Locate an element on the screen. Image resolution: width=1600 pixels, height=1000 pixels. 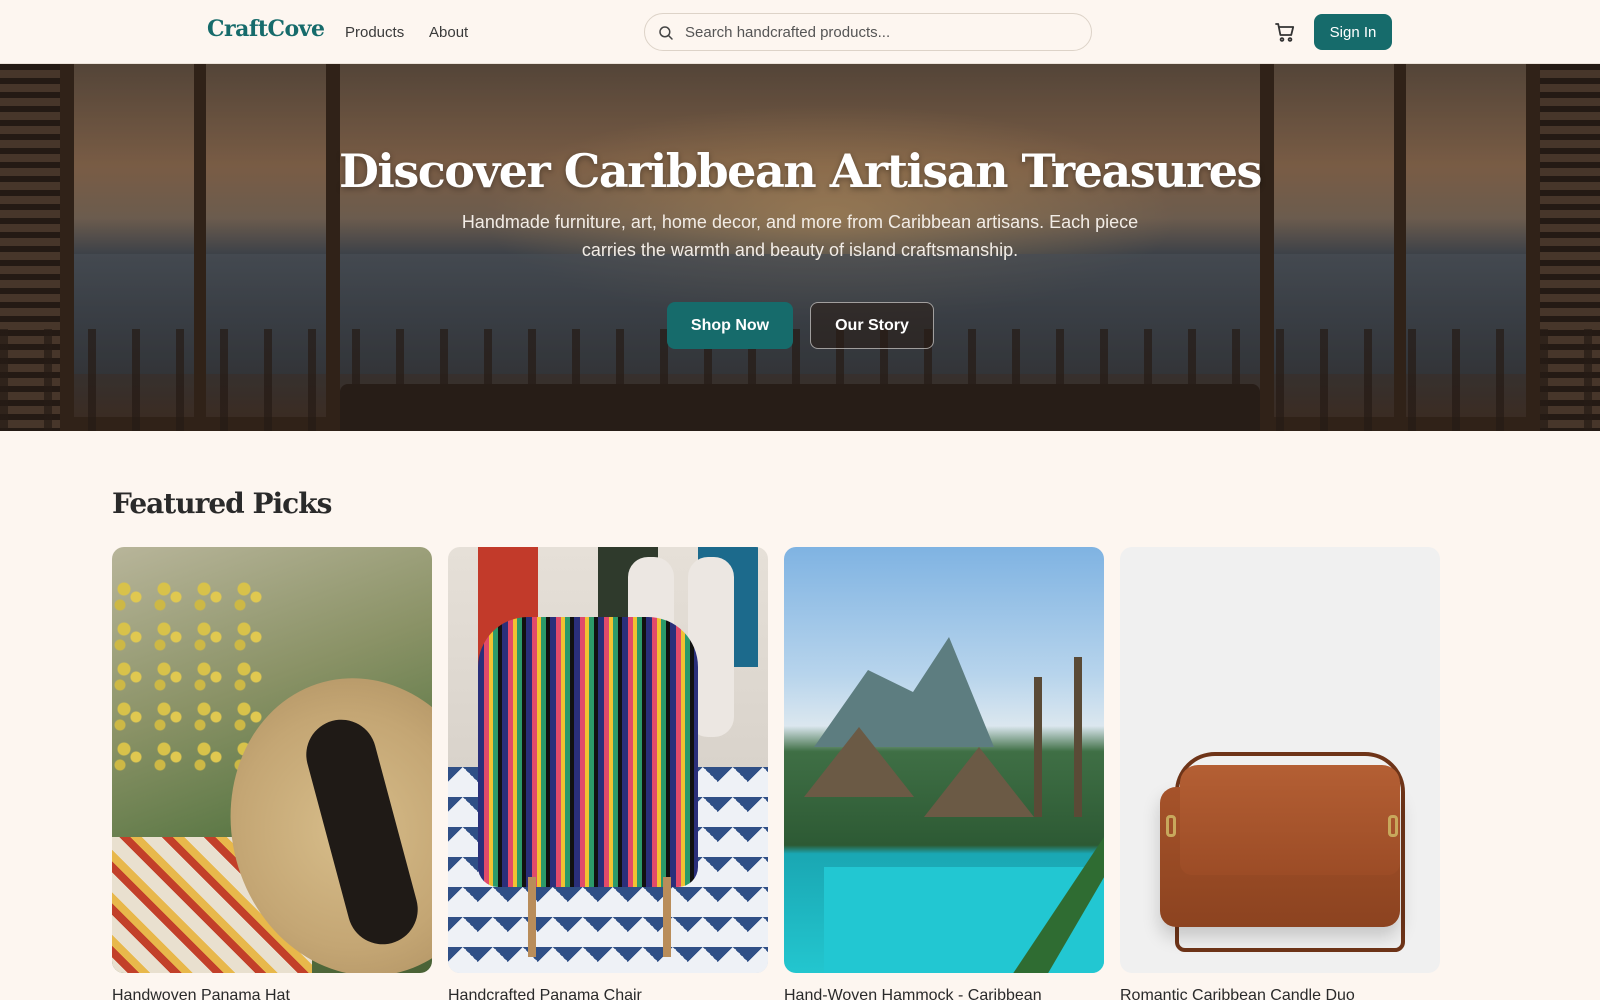
logo: CraftCove is located at coordinates (266, 29).